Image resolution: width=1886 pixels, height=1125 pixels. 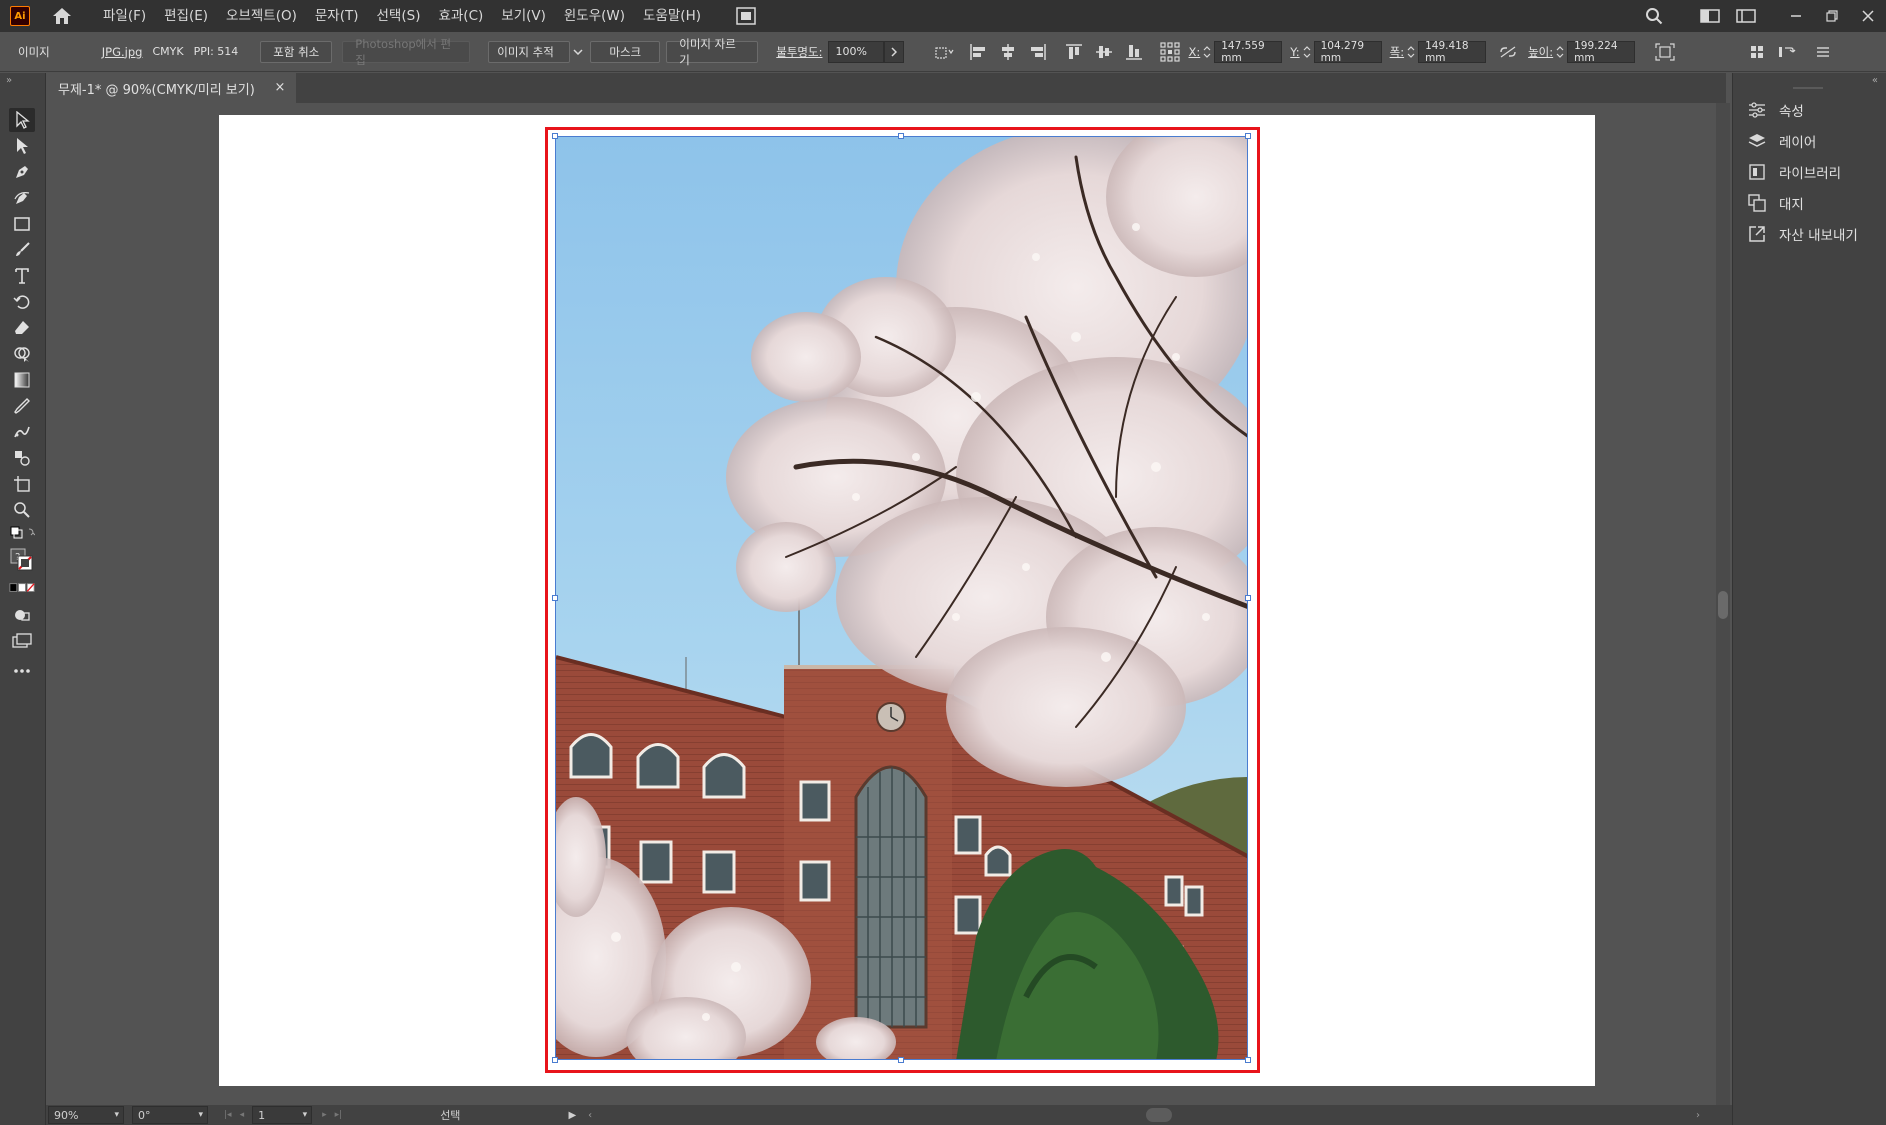 I want to click on constrain-proportions-icon, so click(x=1508, y=52).